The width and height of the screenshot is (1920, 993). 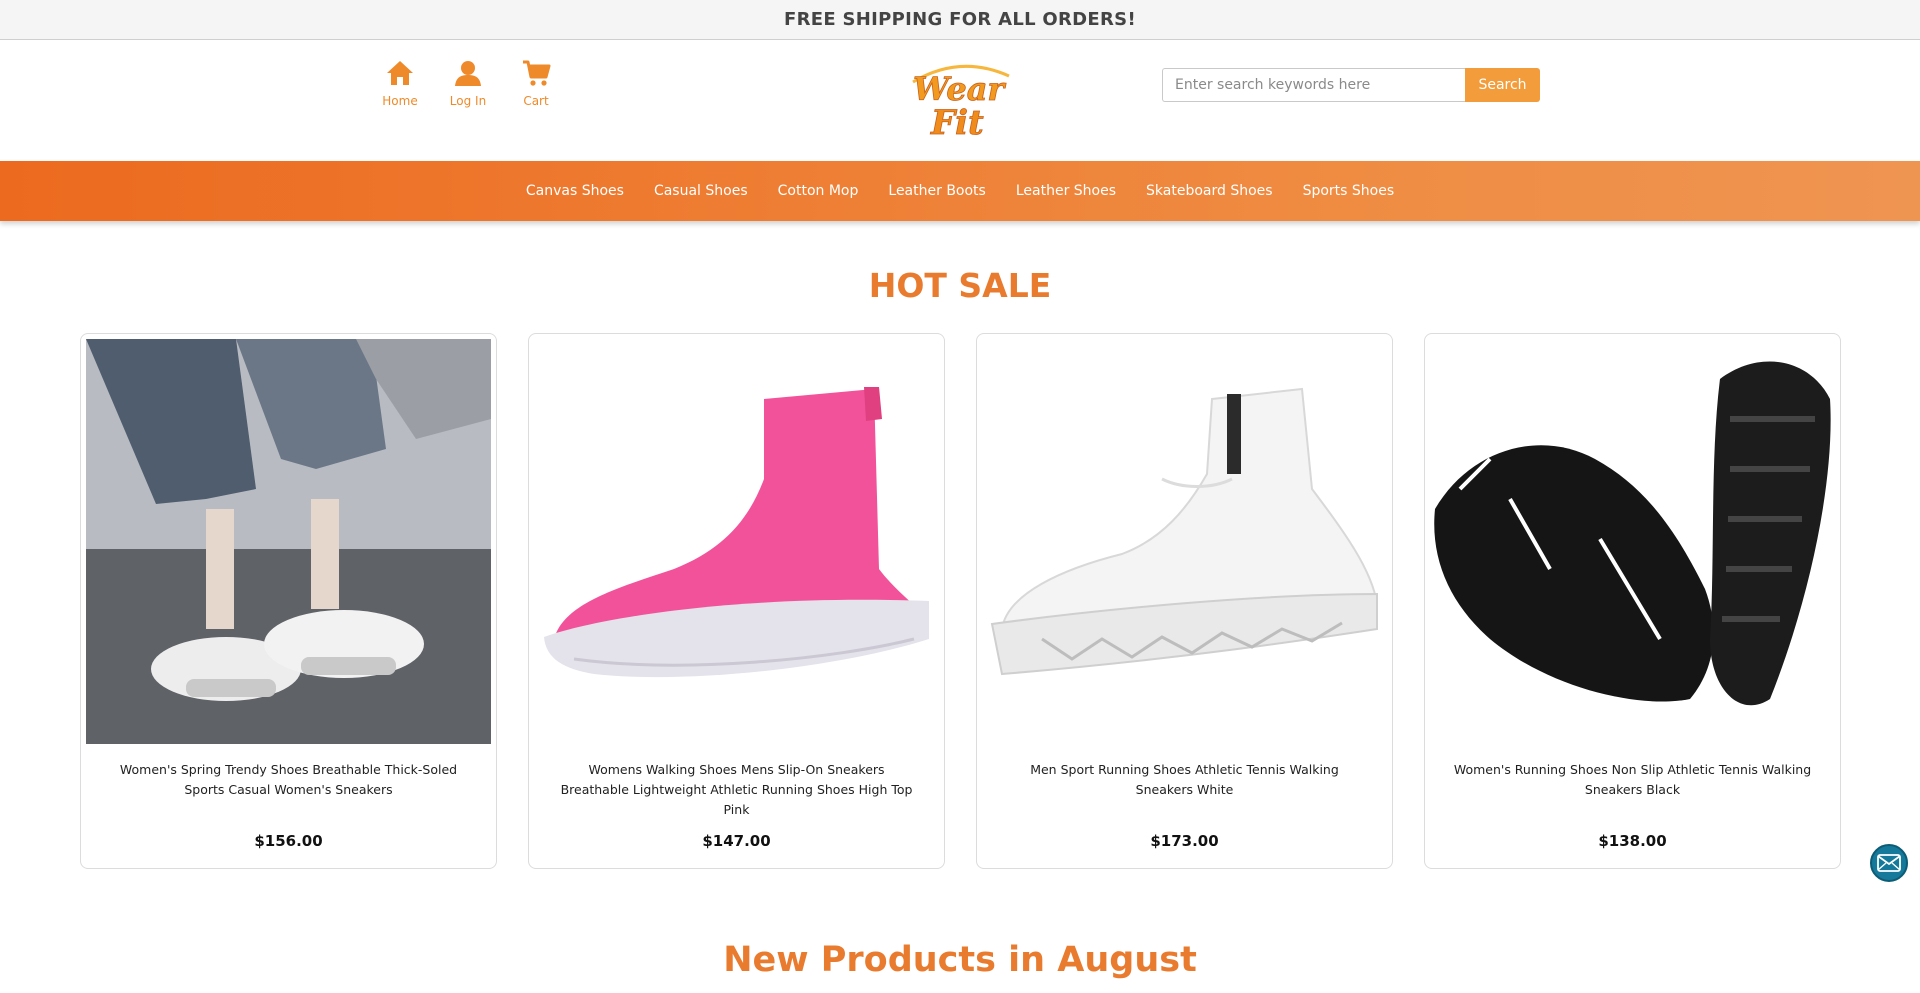 I want to click on search-bar: Search, so click(x=1351, y=85).